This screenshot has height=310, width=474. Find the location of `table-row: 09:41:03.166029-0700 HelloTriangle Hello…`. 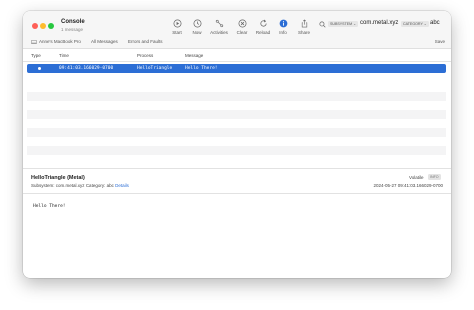

table-row: 09:41:03.166029-0700 HelloTriangle Hello… is located at coordinates (236, 68).